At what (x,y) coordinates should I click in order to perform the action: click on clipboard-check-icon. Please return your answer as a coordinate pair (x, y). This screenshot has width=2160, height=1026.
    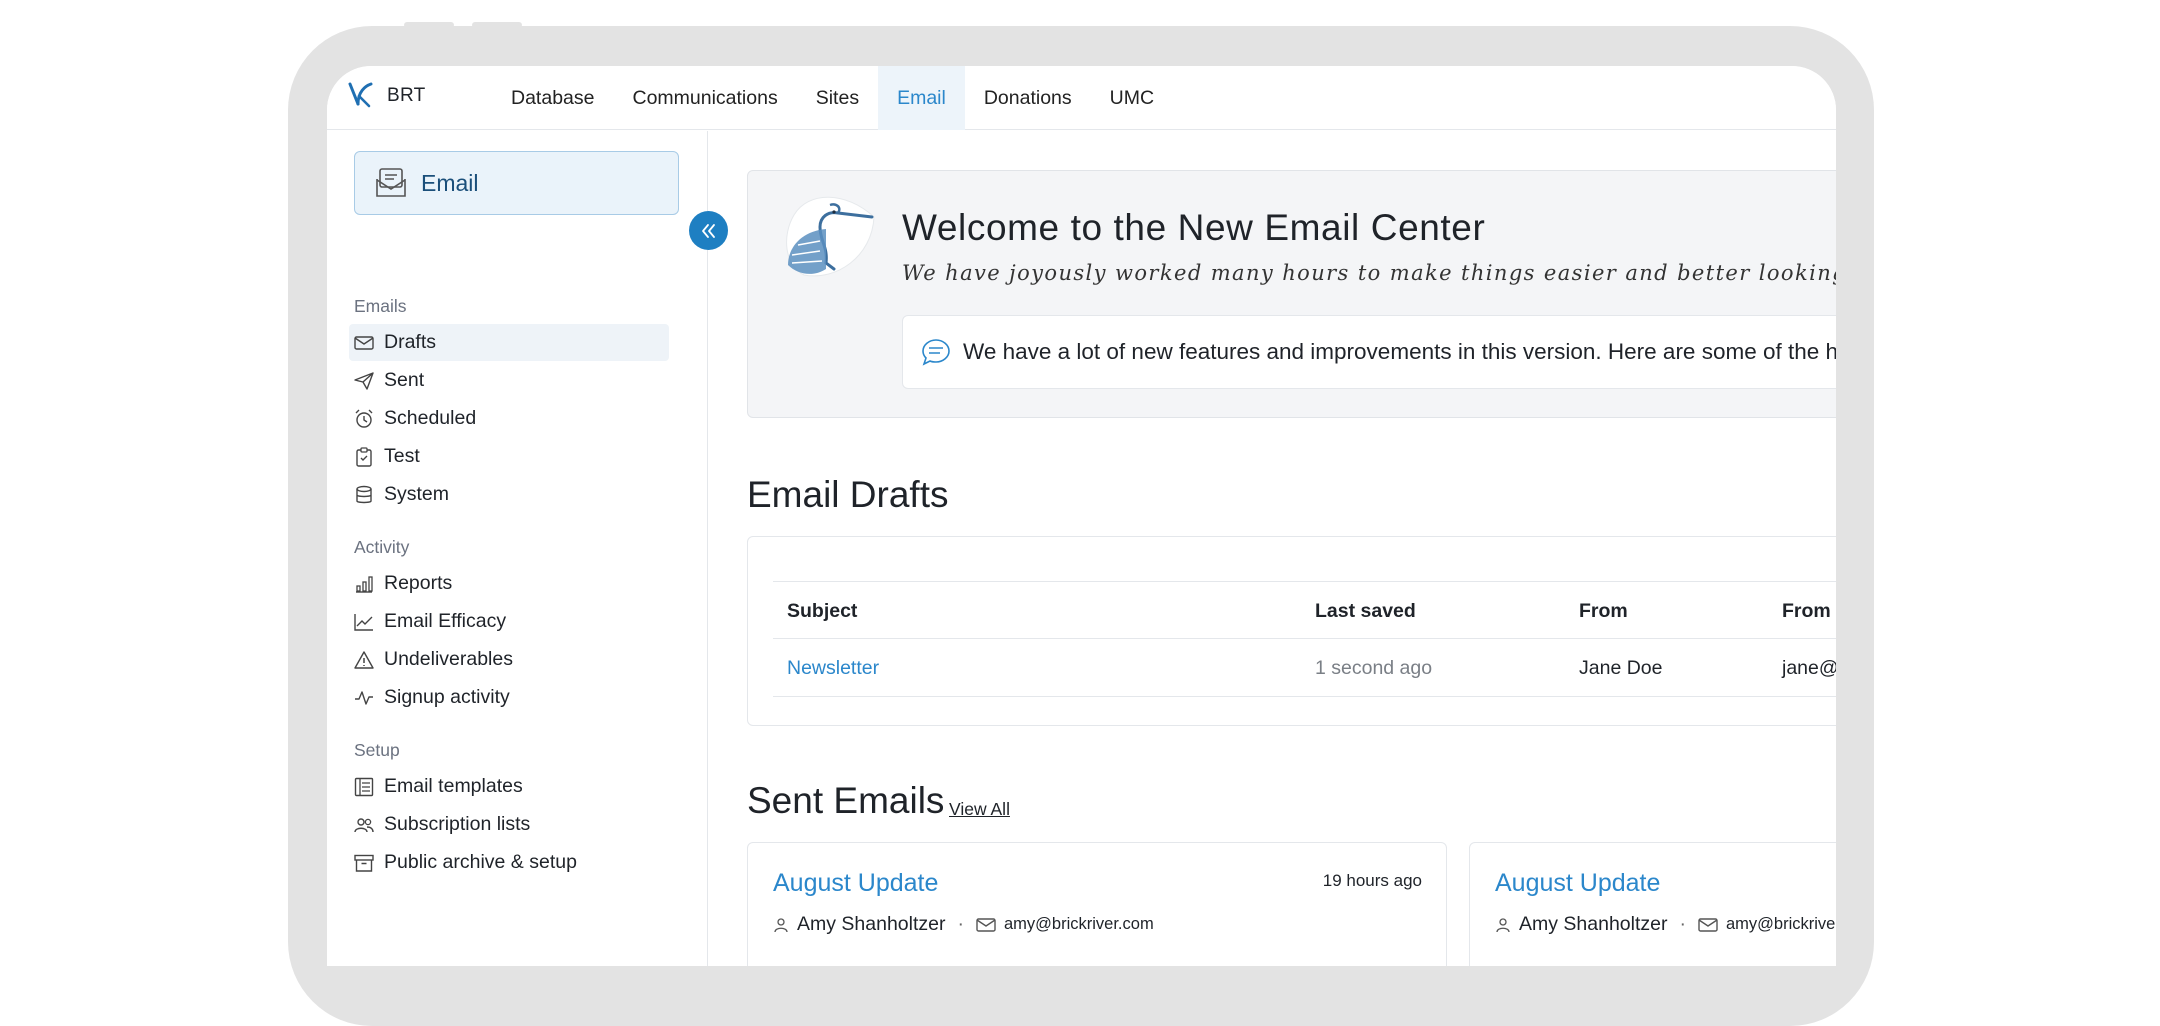
    Looking at the image, I should click on (364, 456).